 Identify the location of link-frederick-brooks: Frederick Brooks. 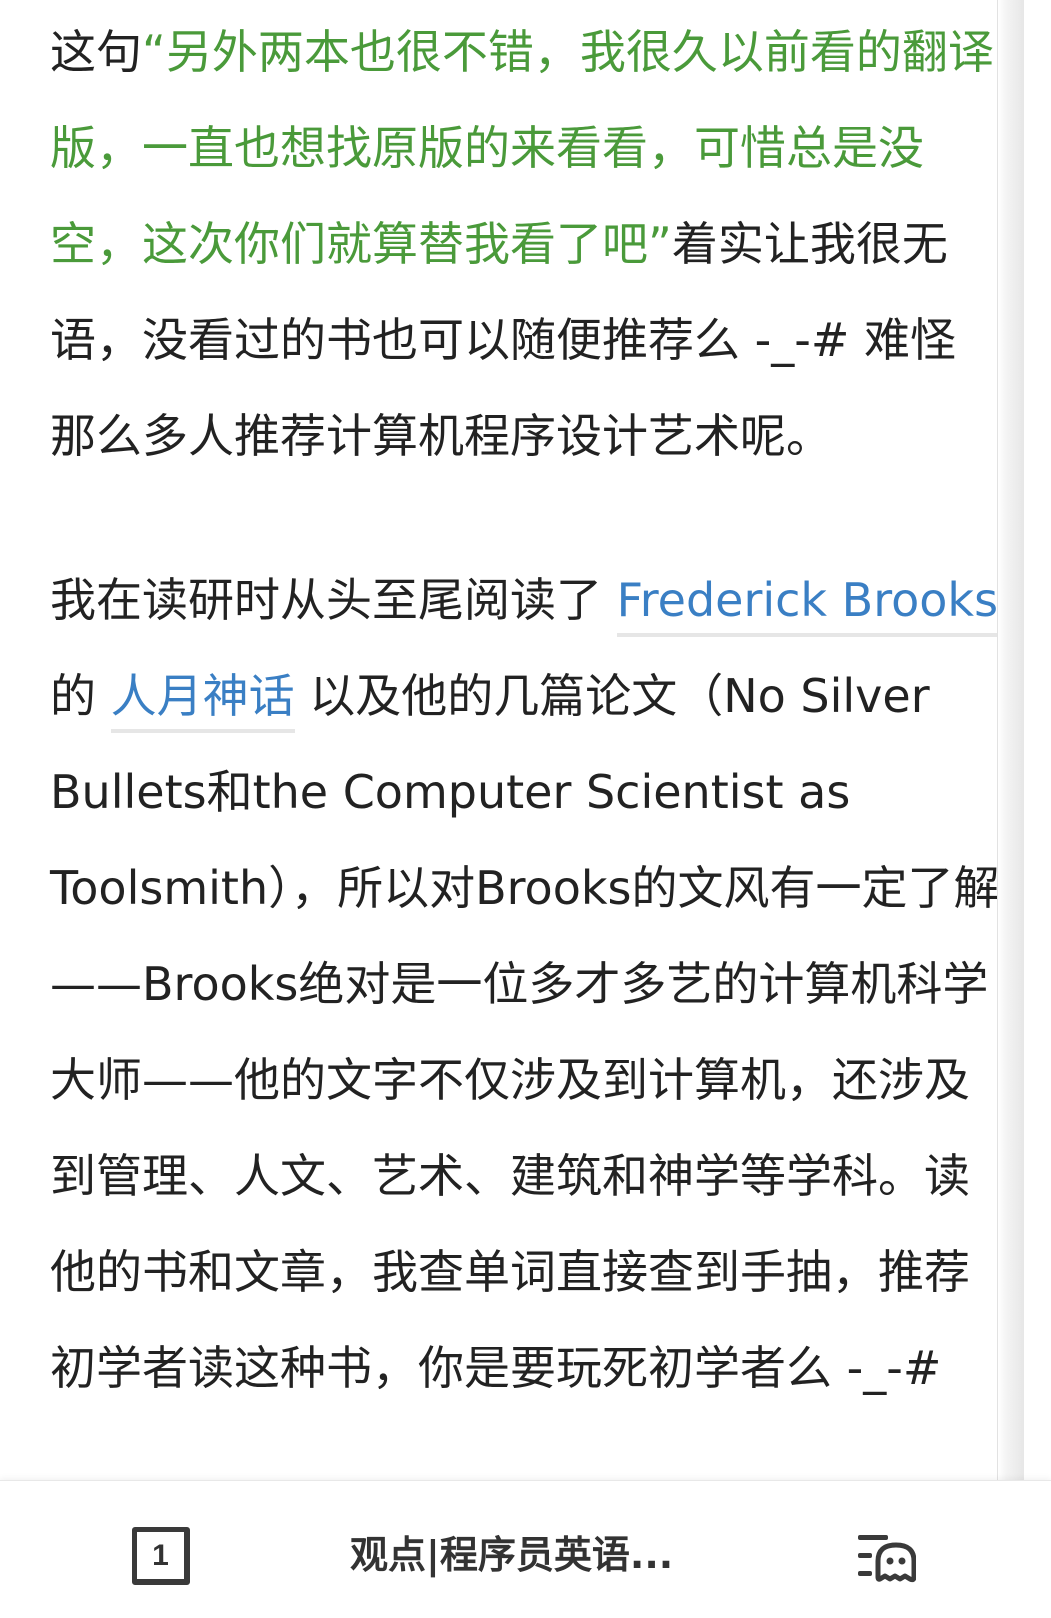
(807, 605).